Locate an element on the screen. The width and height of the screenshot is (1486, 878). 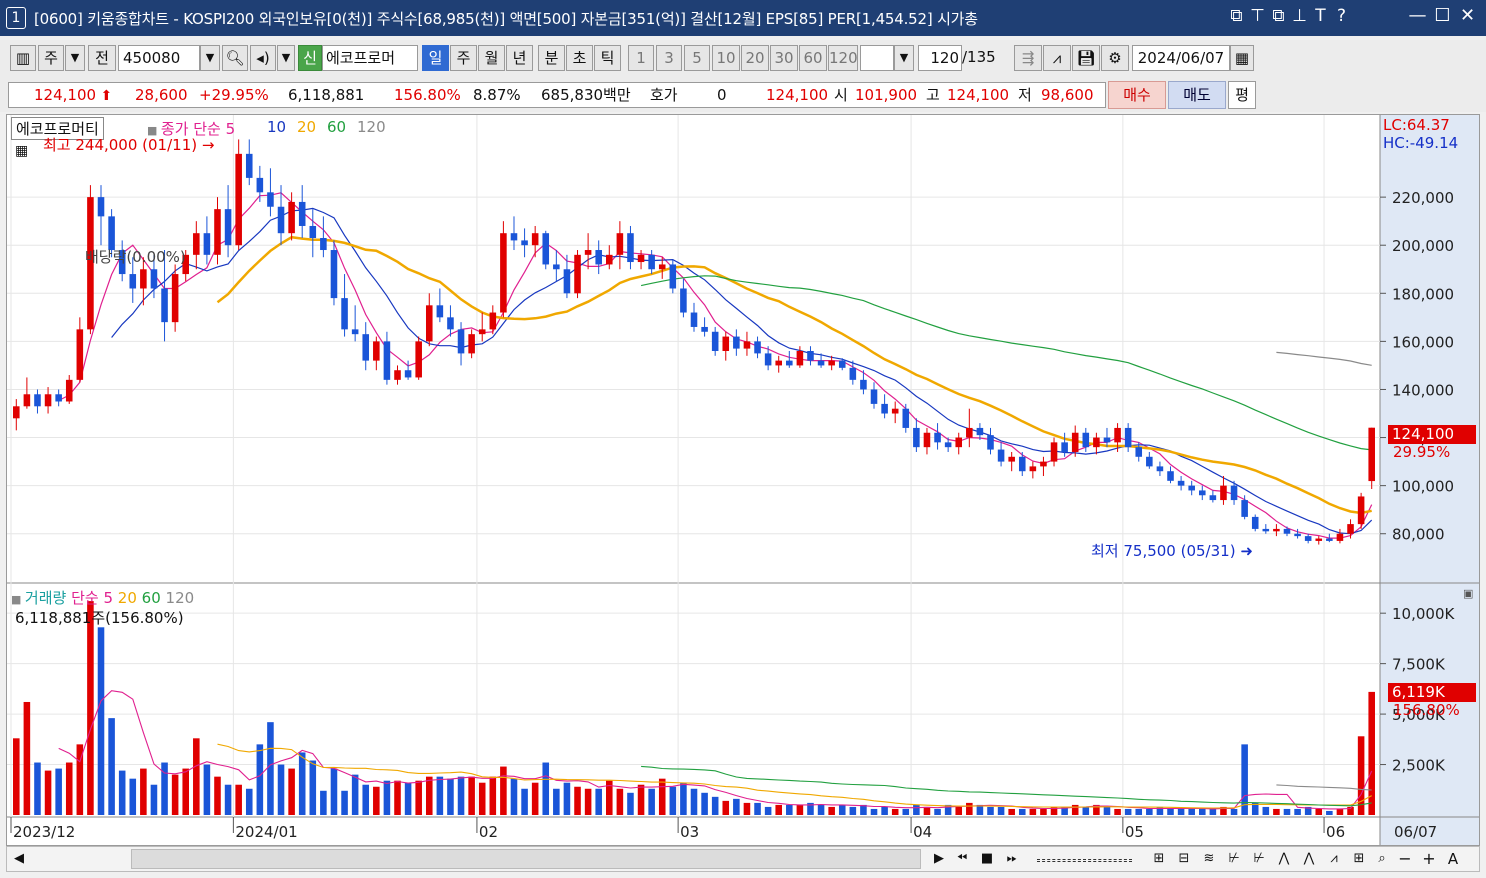
trend-icon: ⩘ is located at coordinates (1057, 58).